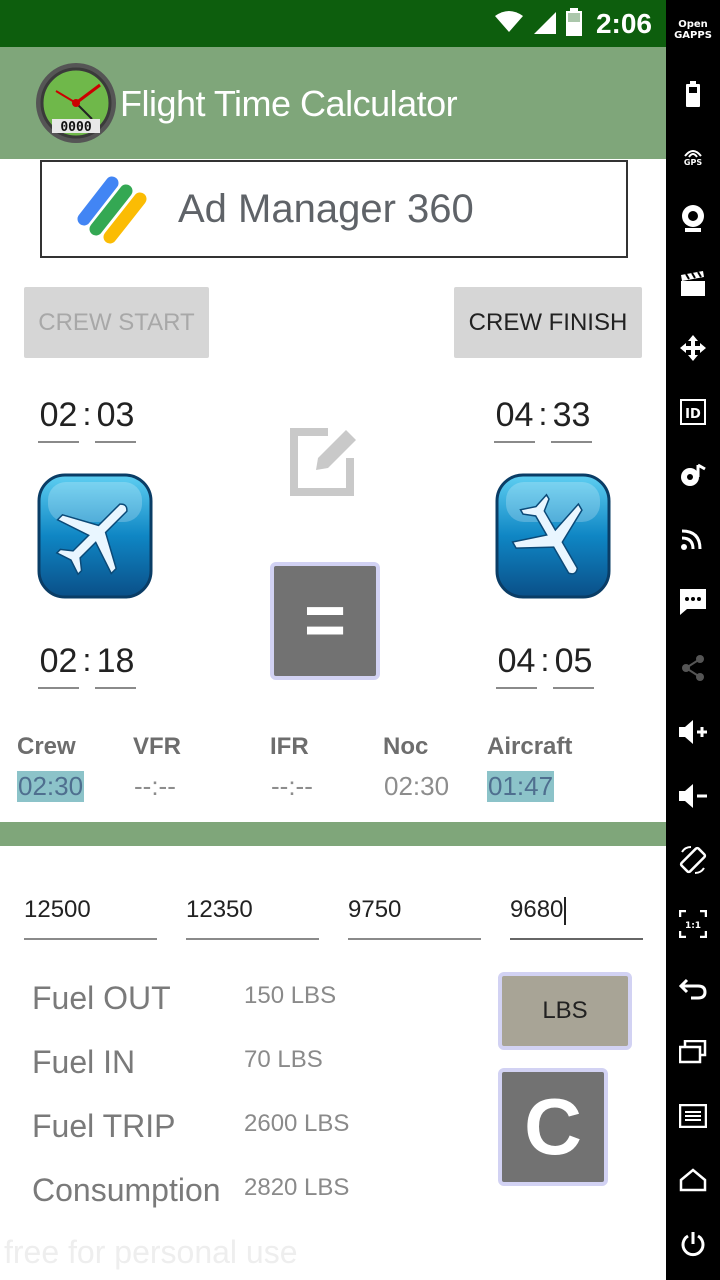 Image resolution: width=720 pixels, height=1280 pixels. I want to click on fuel-result-value: 2600 LBS, so click(297, 1123).